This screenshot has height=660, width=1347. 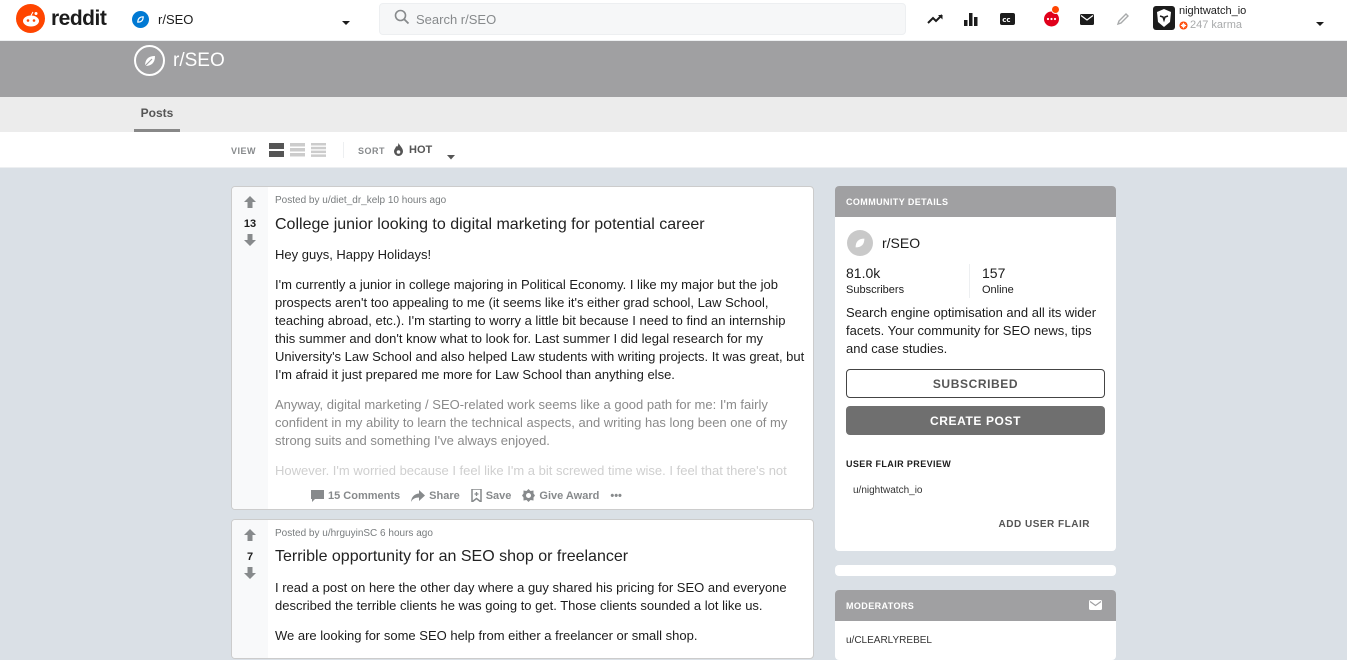 I want to click on username: nightwatch_io, so click(x=1213, y=11).